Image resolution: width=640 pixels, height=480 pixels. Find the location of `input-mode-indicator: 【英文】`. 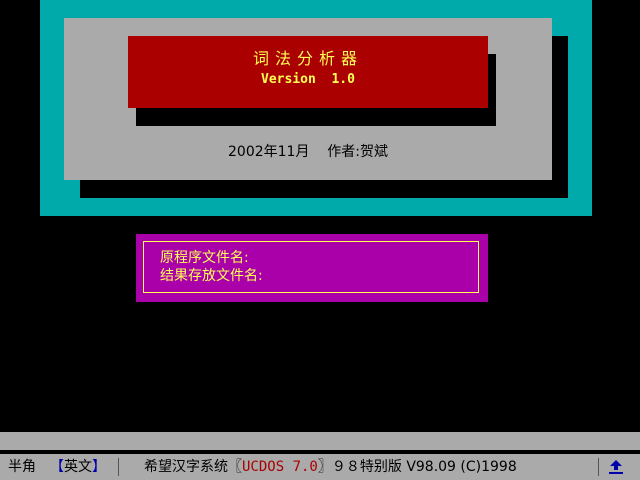

input-mode-indicator: 【英文】 is located at coordinates (78, 467).